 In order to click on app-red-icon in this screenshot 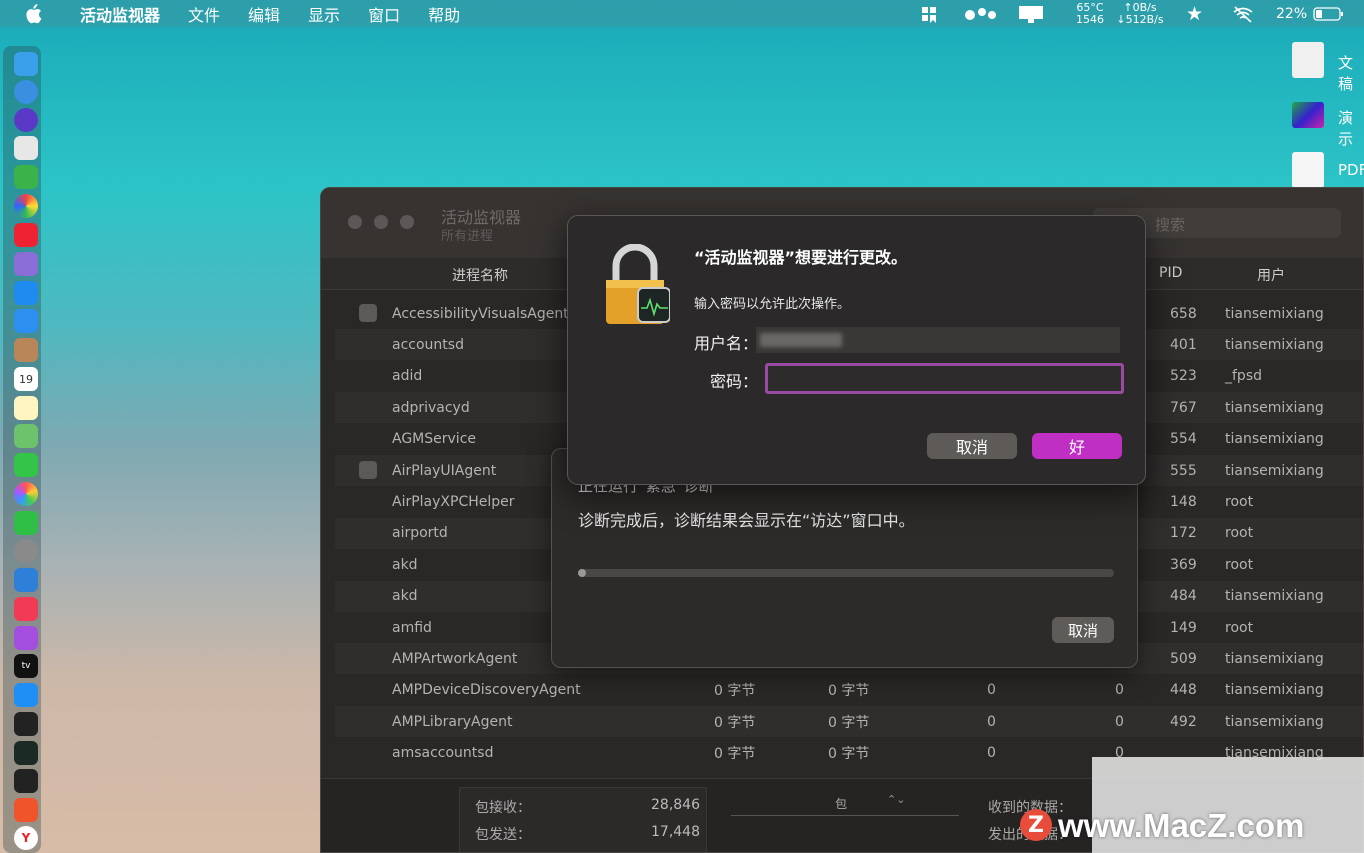, I will do `click(26, 235)`.